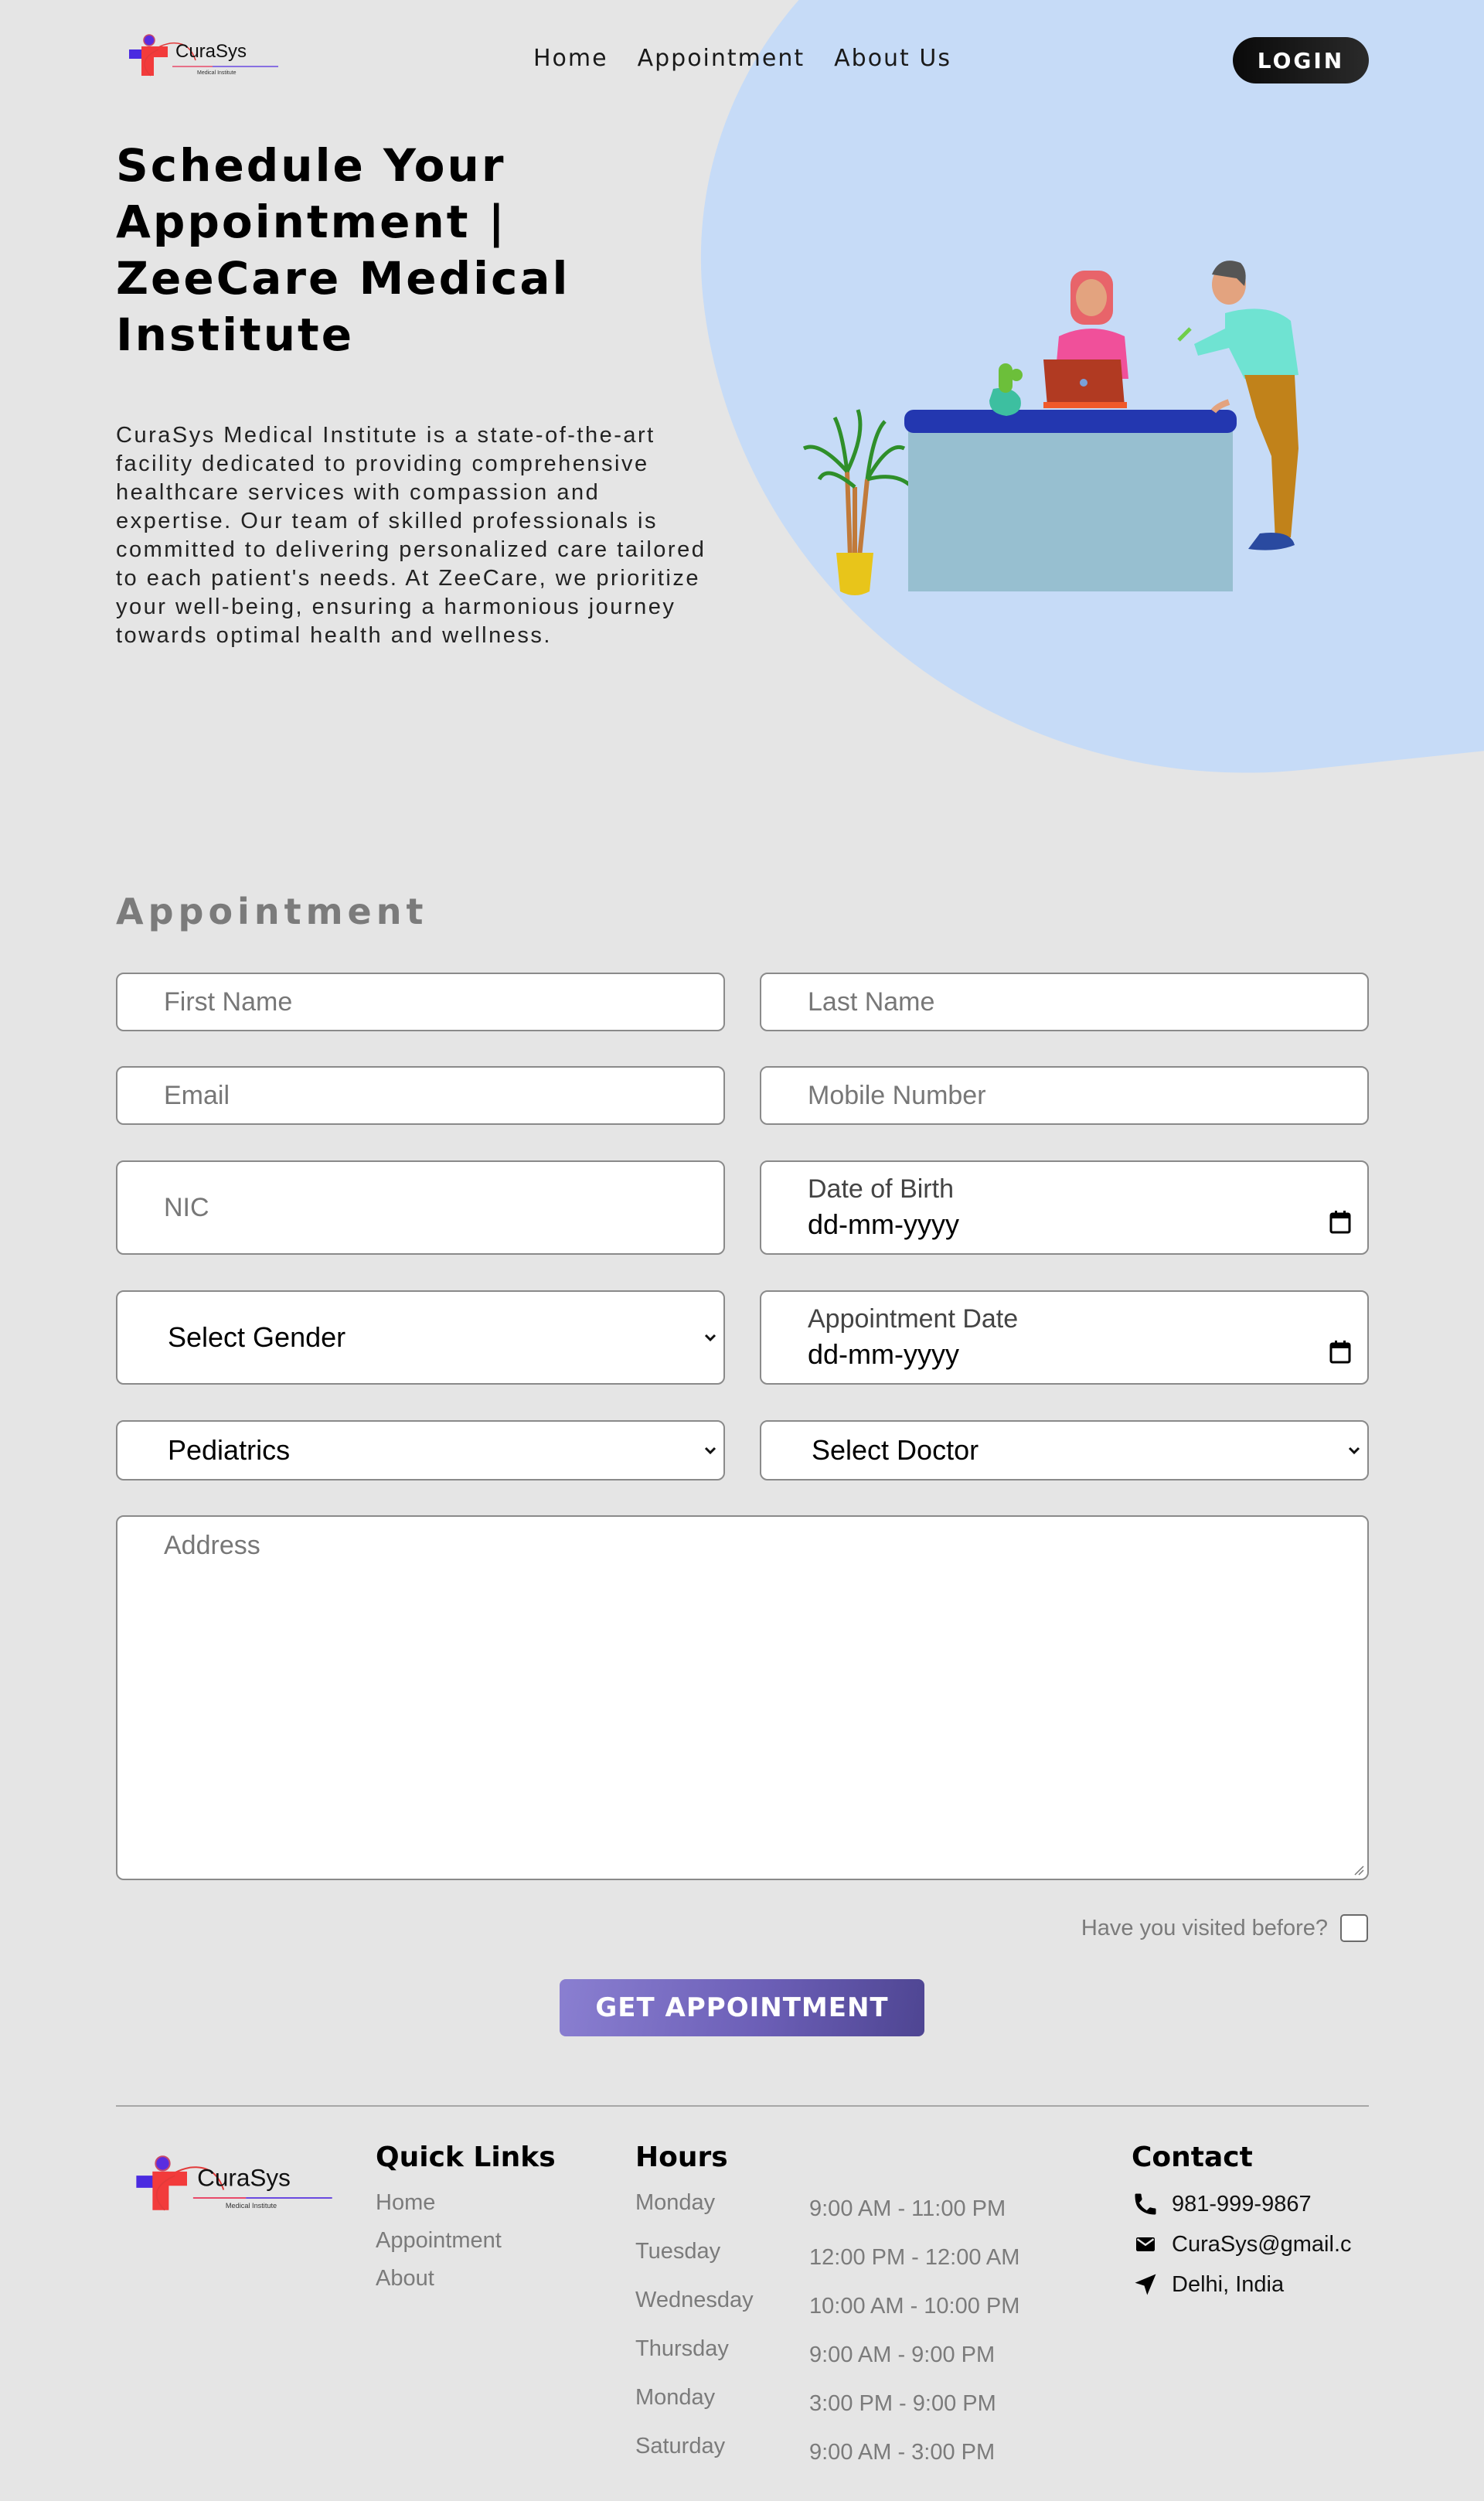 This screenshot has height=2501, width=1484. What do you see at coordinates (420, 1337) in the screenshot?
I see `gender-select: Select Gender` at bounding box center [420, 1337].